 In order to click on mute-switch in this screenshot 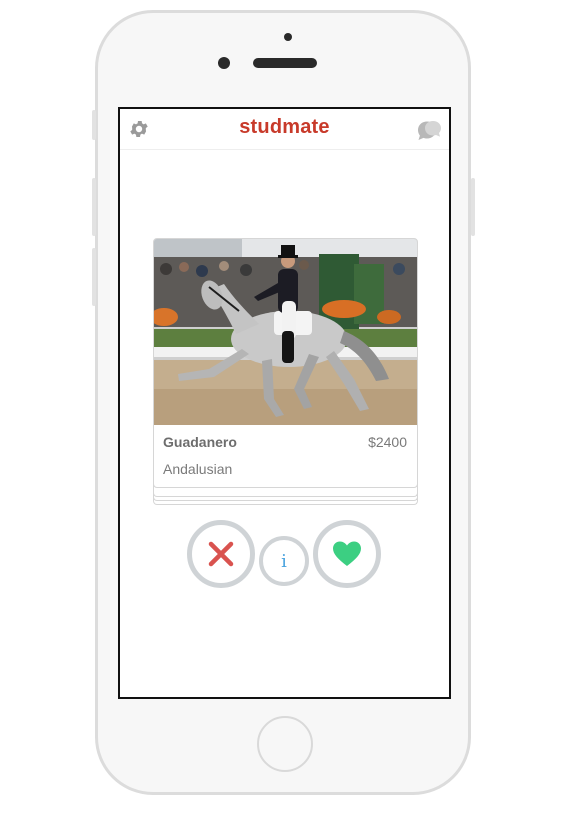, I will do `click(94, 125)`.